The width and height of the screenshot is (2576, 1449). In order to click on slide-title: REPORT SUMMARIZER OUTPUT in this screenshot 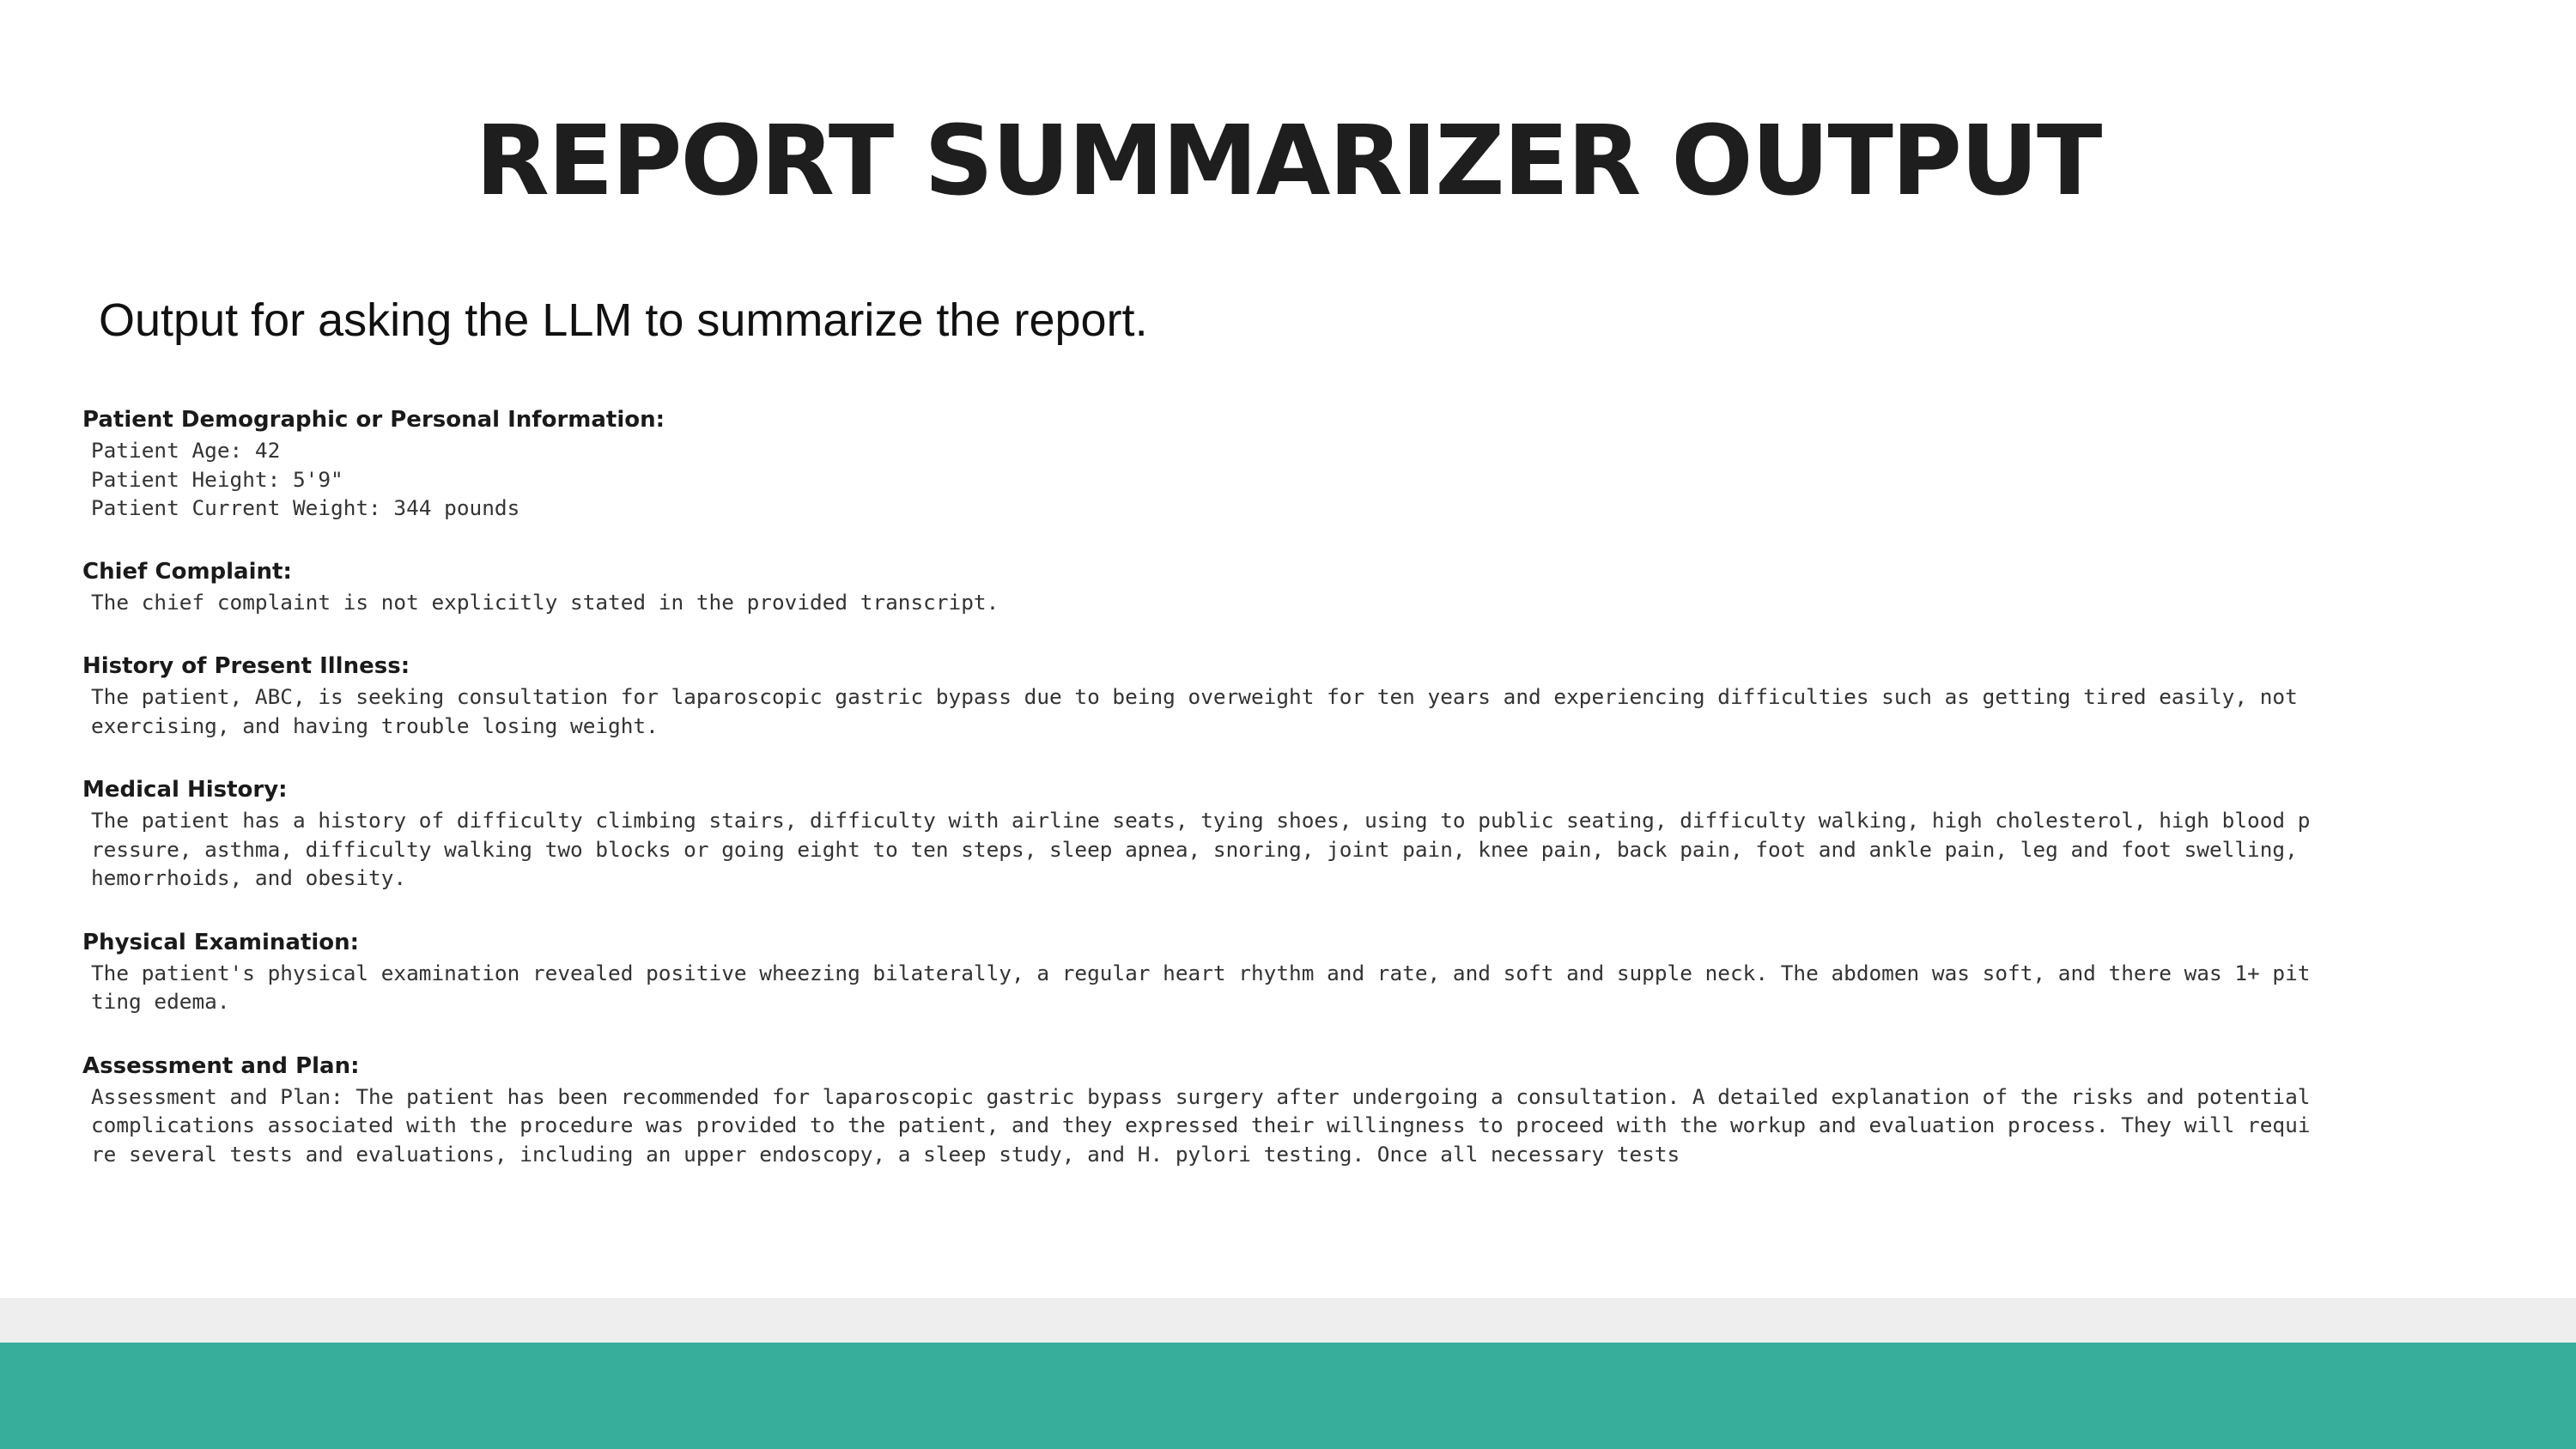, I will do `click(1289, 161)`.